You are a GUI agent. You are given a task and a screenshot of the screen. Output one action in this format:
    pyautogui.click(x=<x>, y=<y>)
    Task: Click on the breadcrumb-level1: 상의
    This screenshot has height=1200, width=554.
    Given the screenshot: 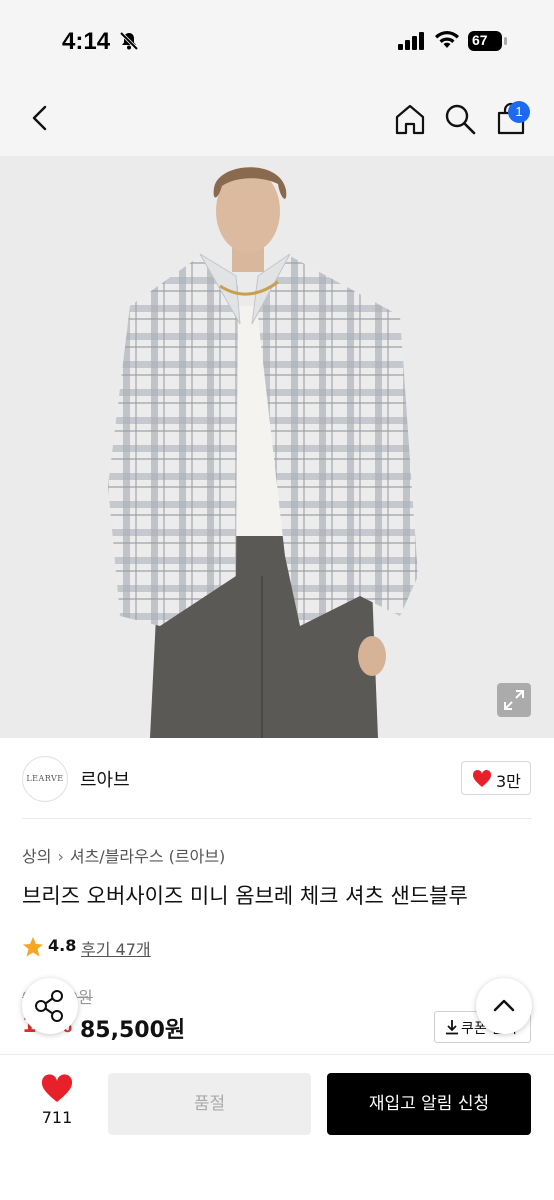 What is the action you would take?
    pyautogui.click(x=36, y=856)
    